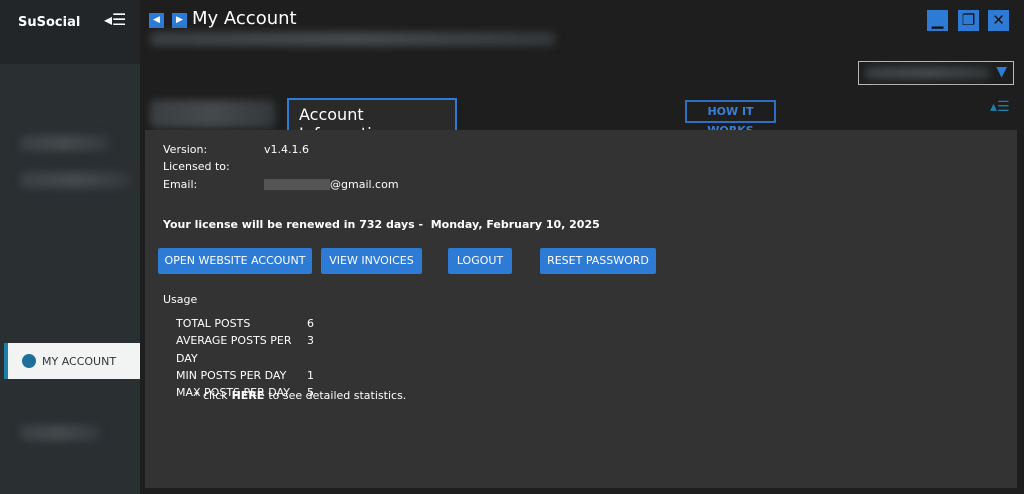 Image resolution: width=1024 pixels, height=494 pixels. Describe the element at coordinates (480, 261) in the screenshot. I see `logout-button: LOGOUT` at that location.